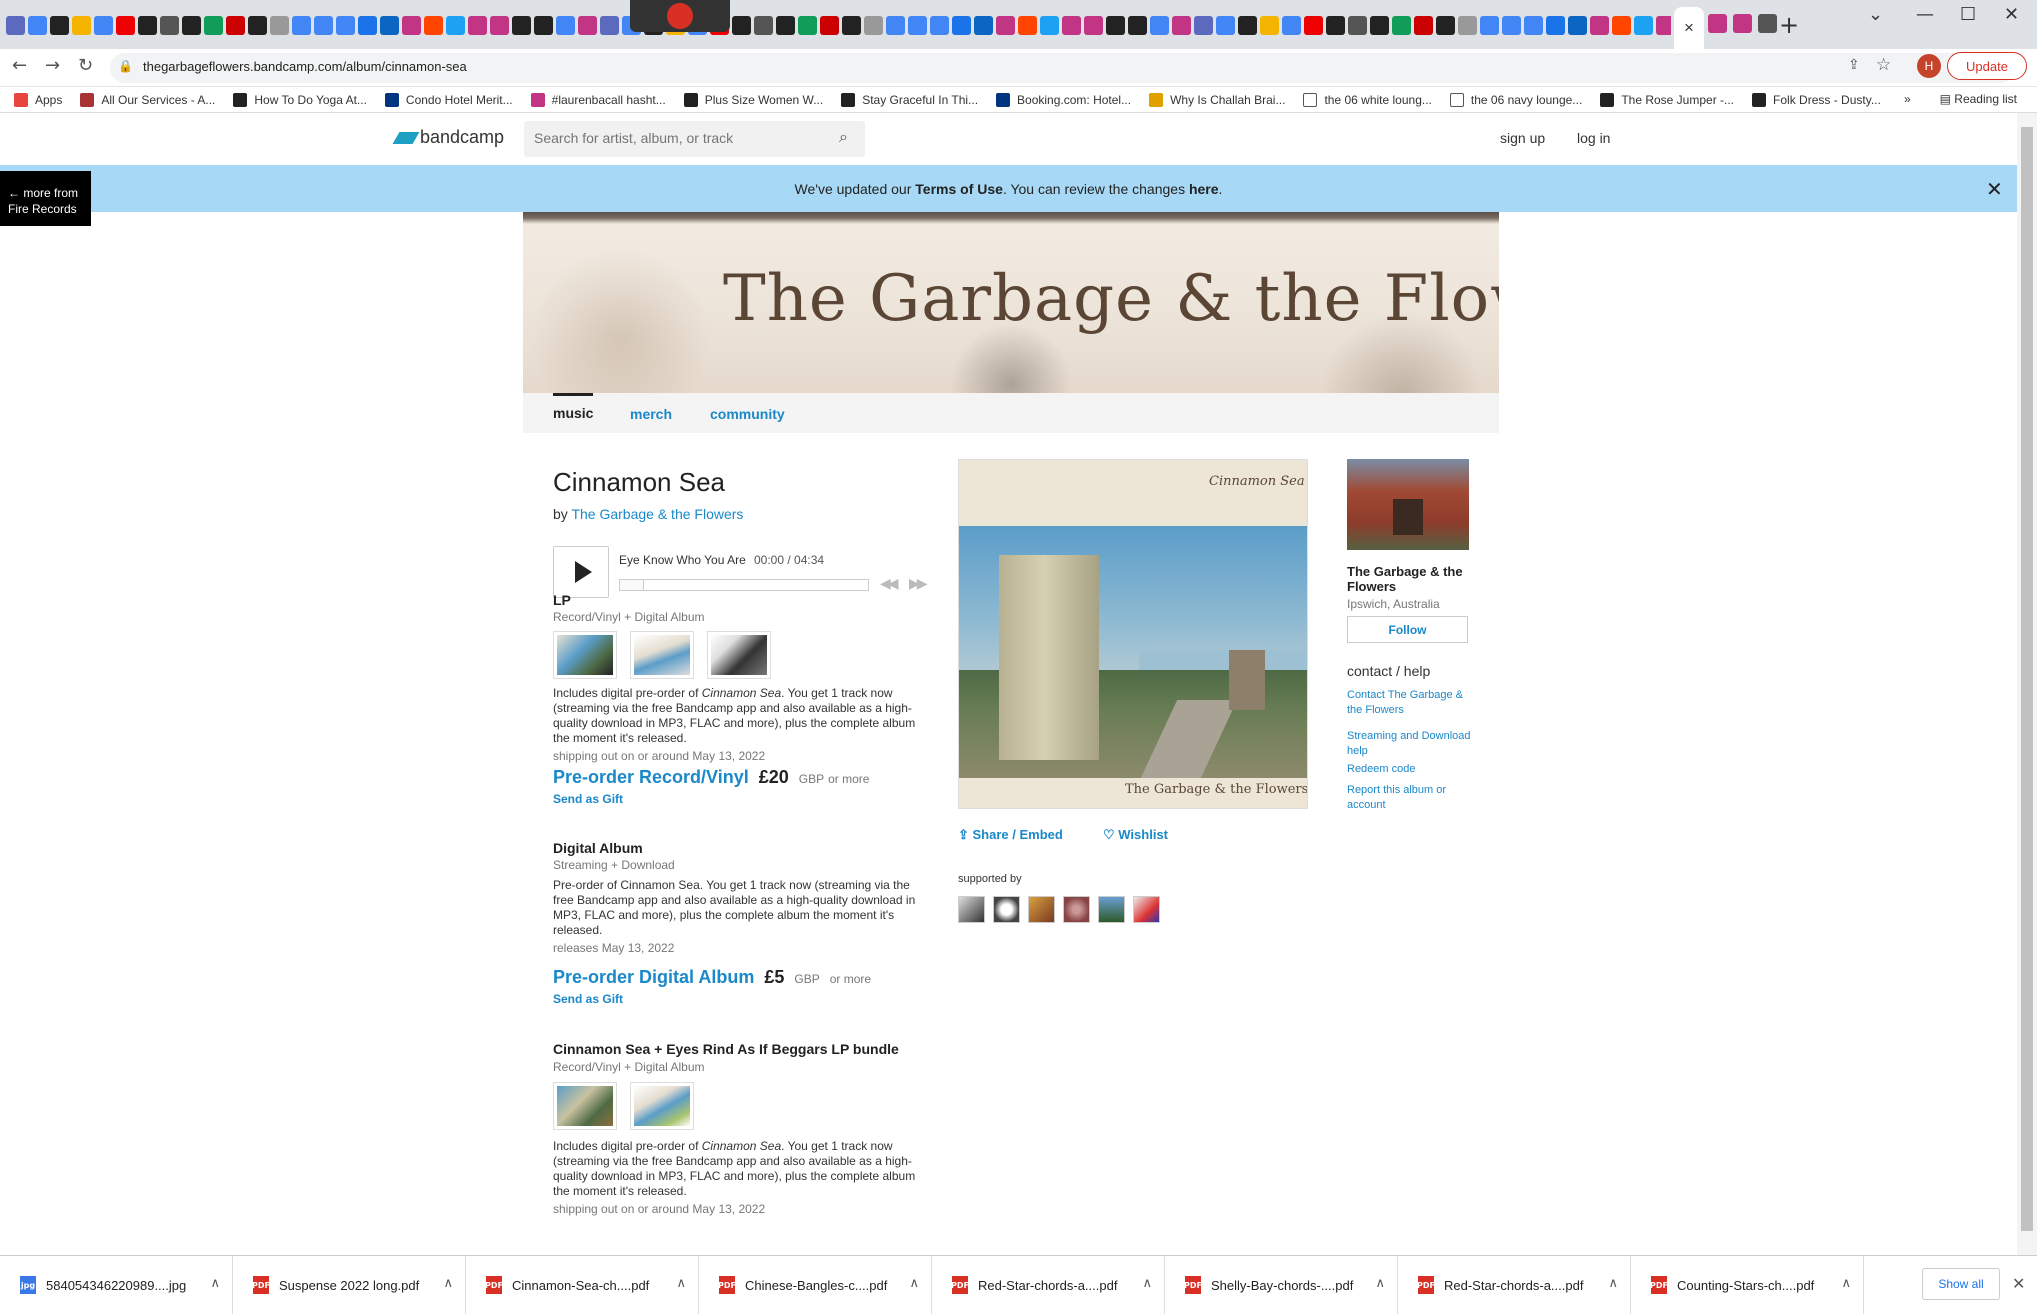 The image size is (2037, 1314). Describe the element at coordinates (1412, 744) in the screenshot. I see `streaming-help-link: Streaming and Download help` at that location.